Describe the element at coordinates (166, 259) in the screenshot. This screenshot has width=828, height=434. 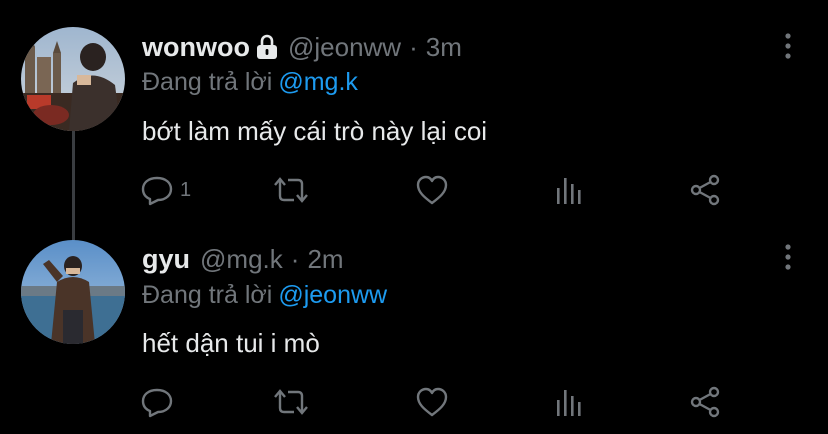
I see `display-name: gyu` at that location.